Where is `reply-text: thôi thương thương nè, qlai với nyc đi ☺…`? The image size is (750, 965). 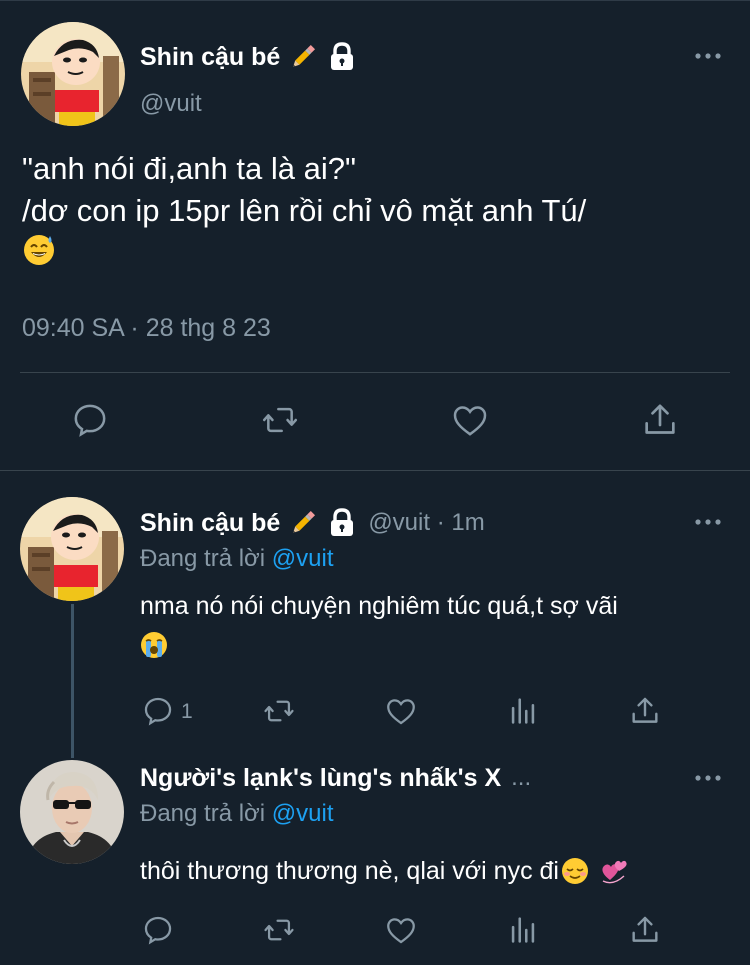 reply-text: thôi thương thương nè, qlai với nyc đi ☺… is located at coordinates (384, 871).